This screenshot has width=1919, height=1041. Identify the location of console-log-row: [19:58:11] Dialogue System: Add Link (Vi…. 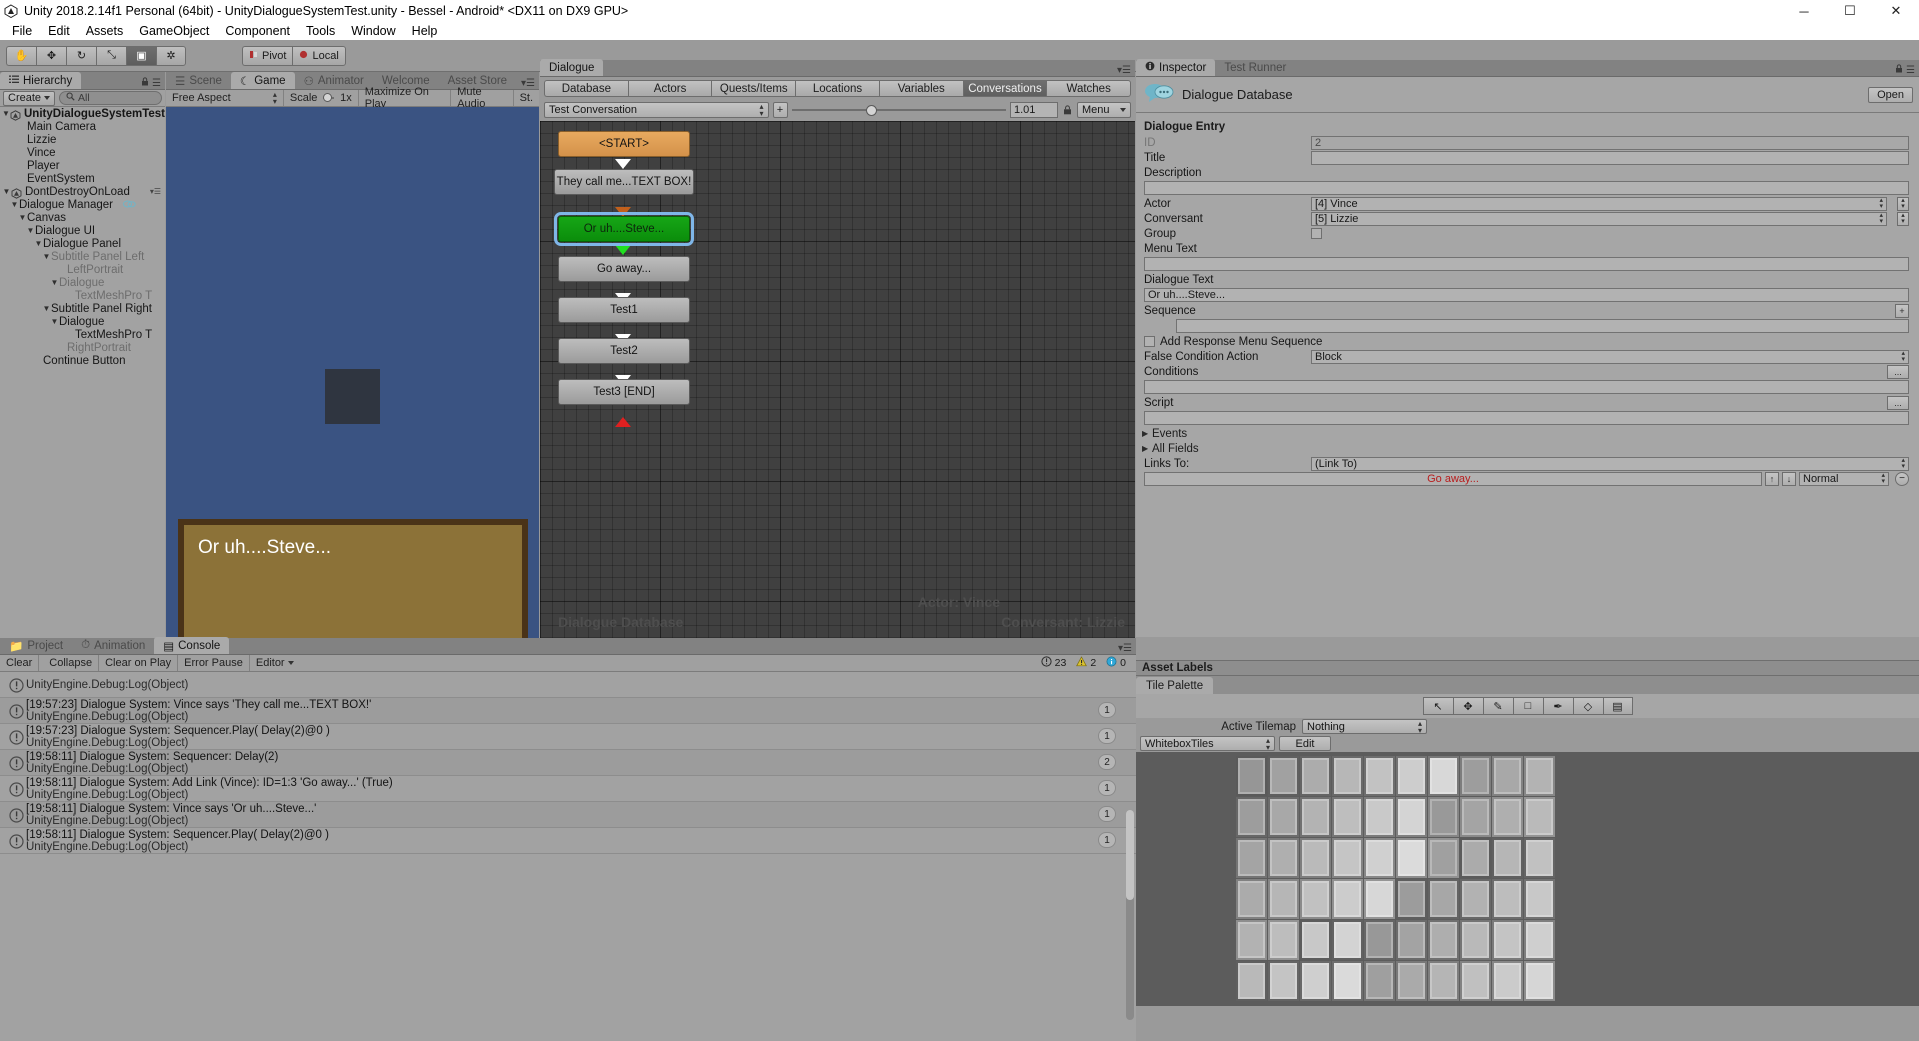
(568, 789).